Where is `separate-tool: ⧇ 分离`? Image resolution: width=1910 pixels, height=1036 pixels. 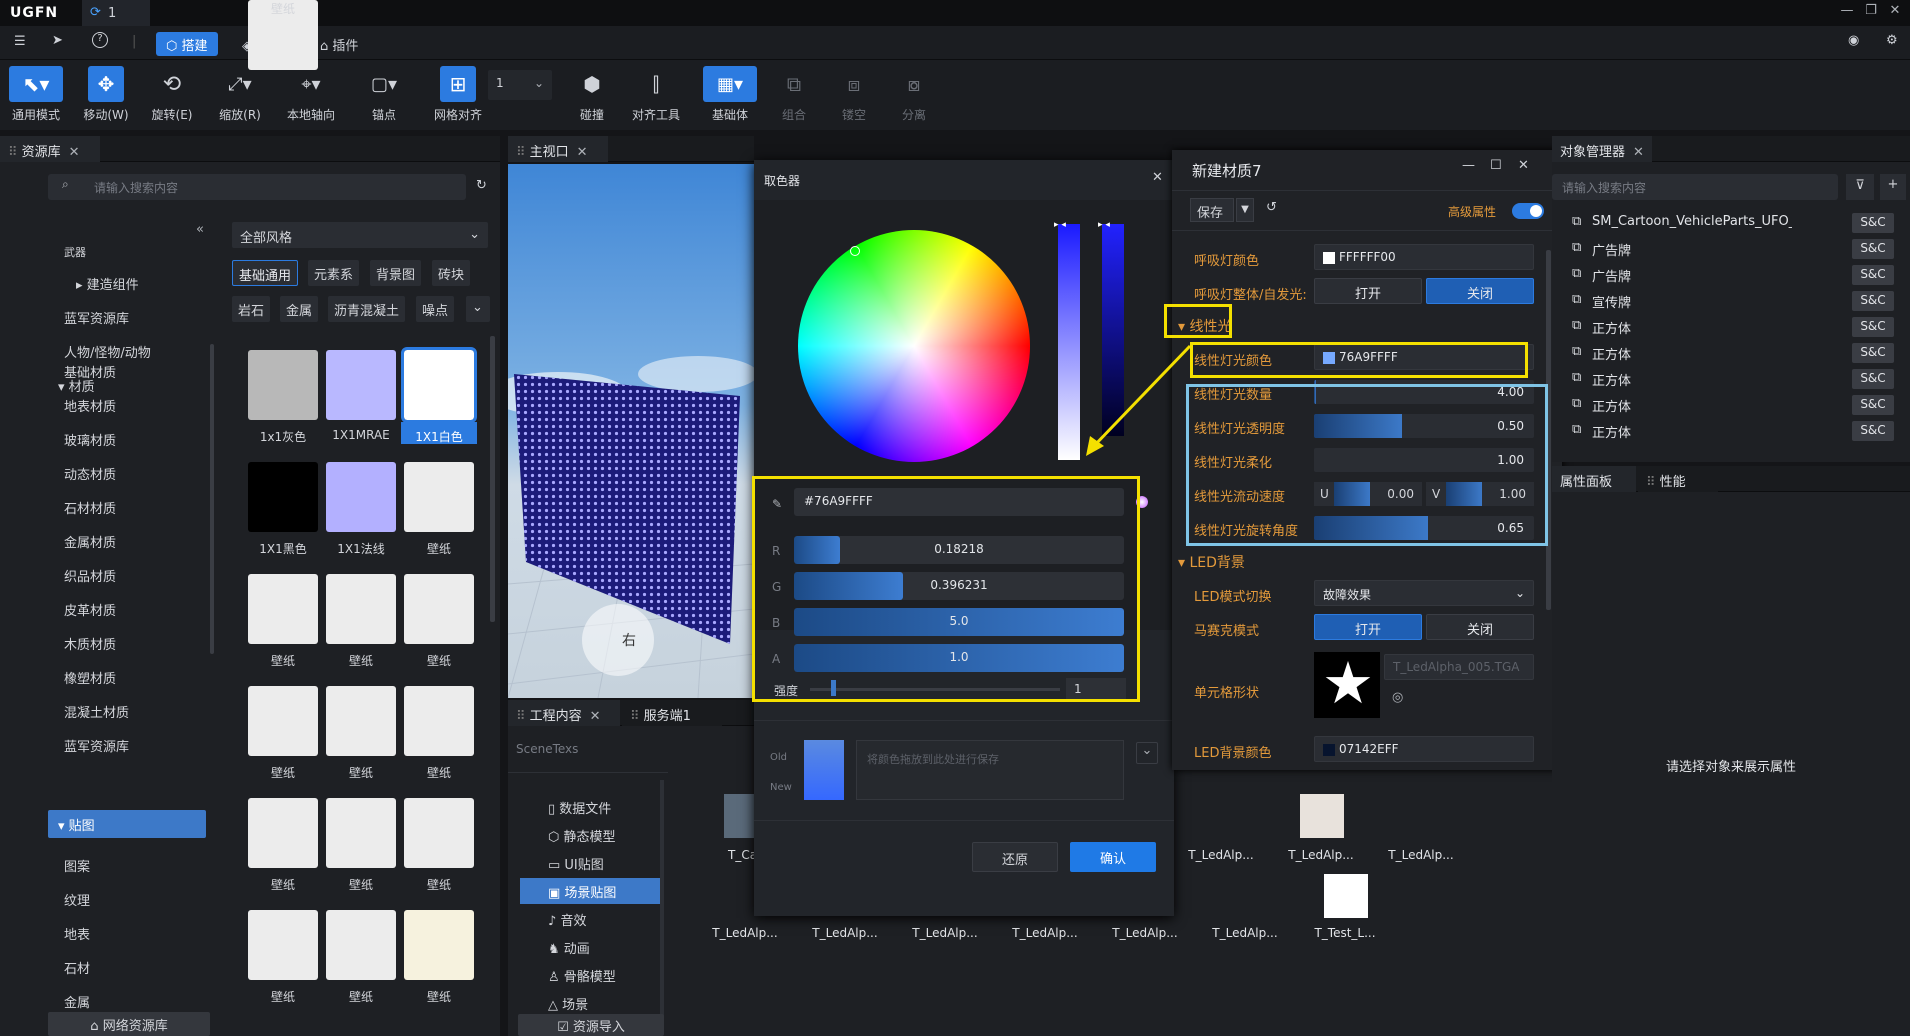
separate-tool: ⧇ 分离 is located at coordinates (914, 95).